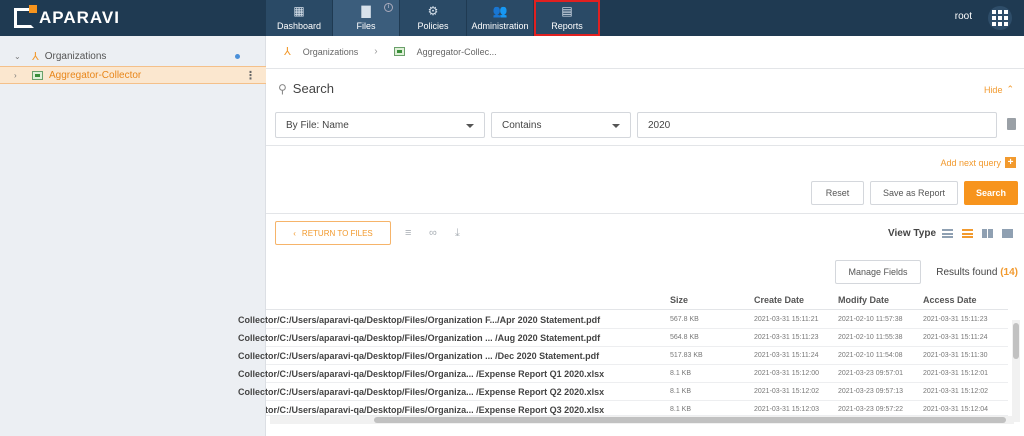 This screenshot has height=436, width=1024. I want to click on cell-access-date: 2021-03-31 15:11:23, so click(955, 319).